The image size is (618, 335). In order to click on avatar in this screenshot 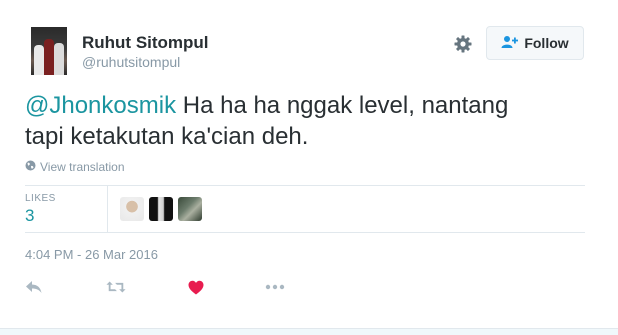, I will do `click(49, 51)`.